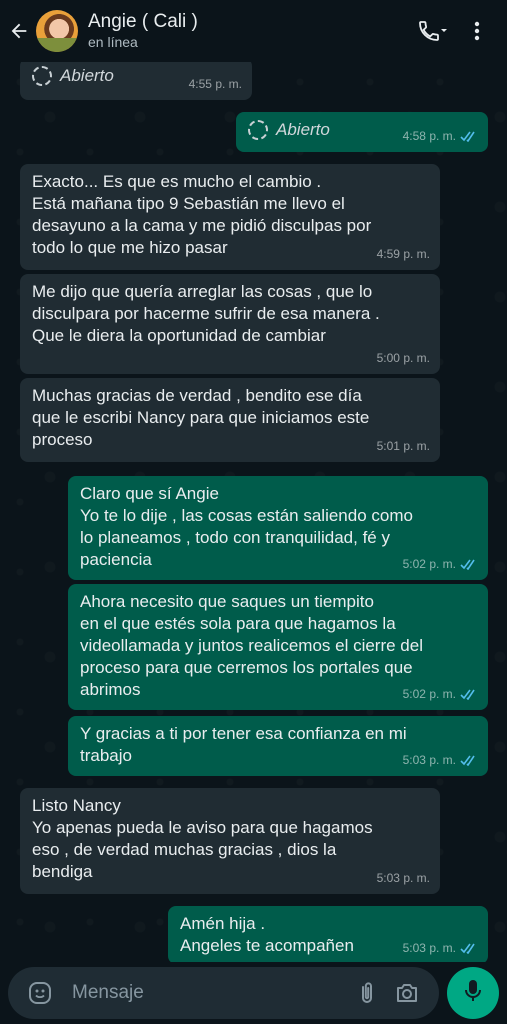 The height and width of the screenshot is (1024, 507). What do you see at coordinates (149, 493) in the screenshot?
I see `message-line: Claro que sí Angie` at bounding box center [149, 493].